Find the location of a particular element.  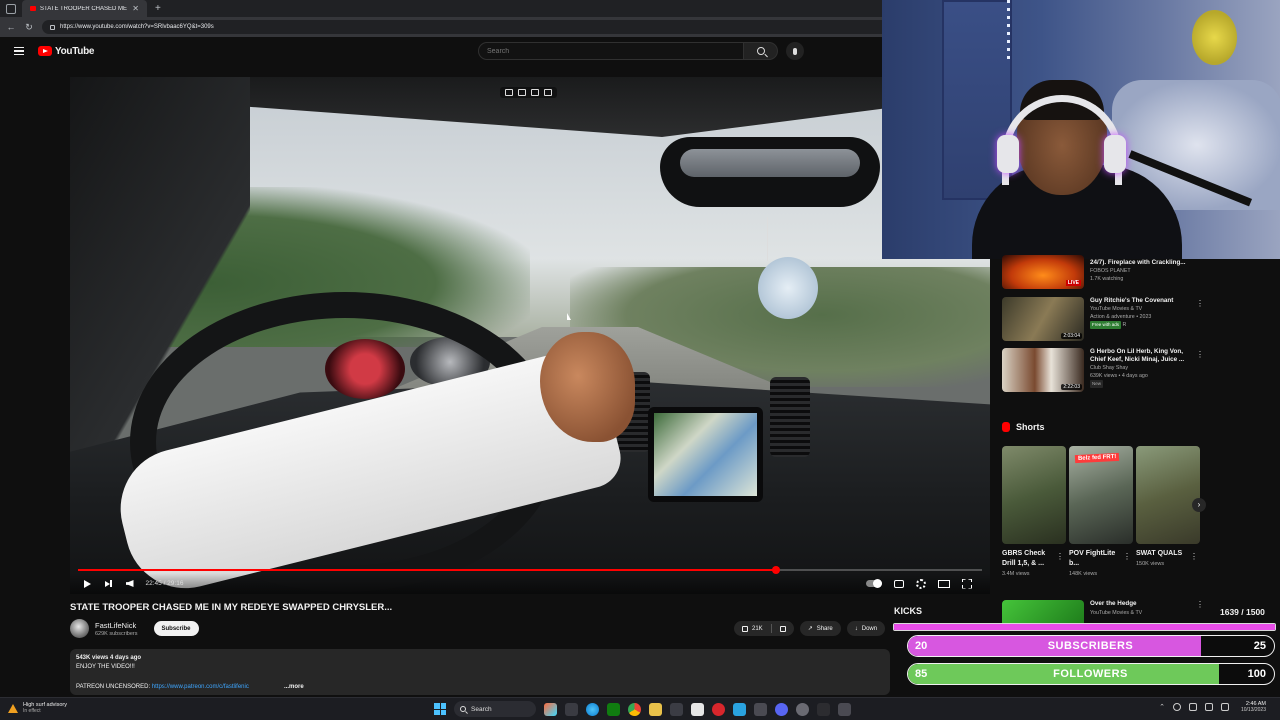

chrome-icon is located at coordinates (634, 709).